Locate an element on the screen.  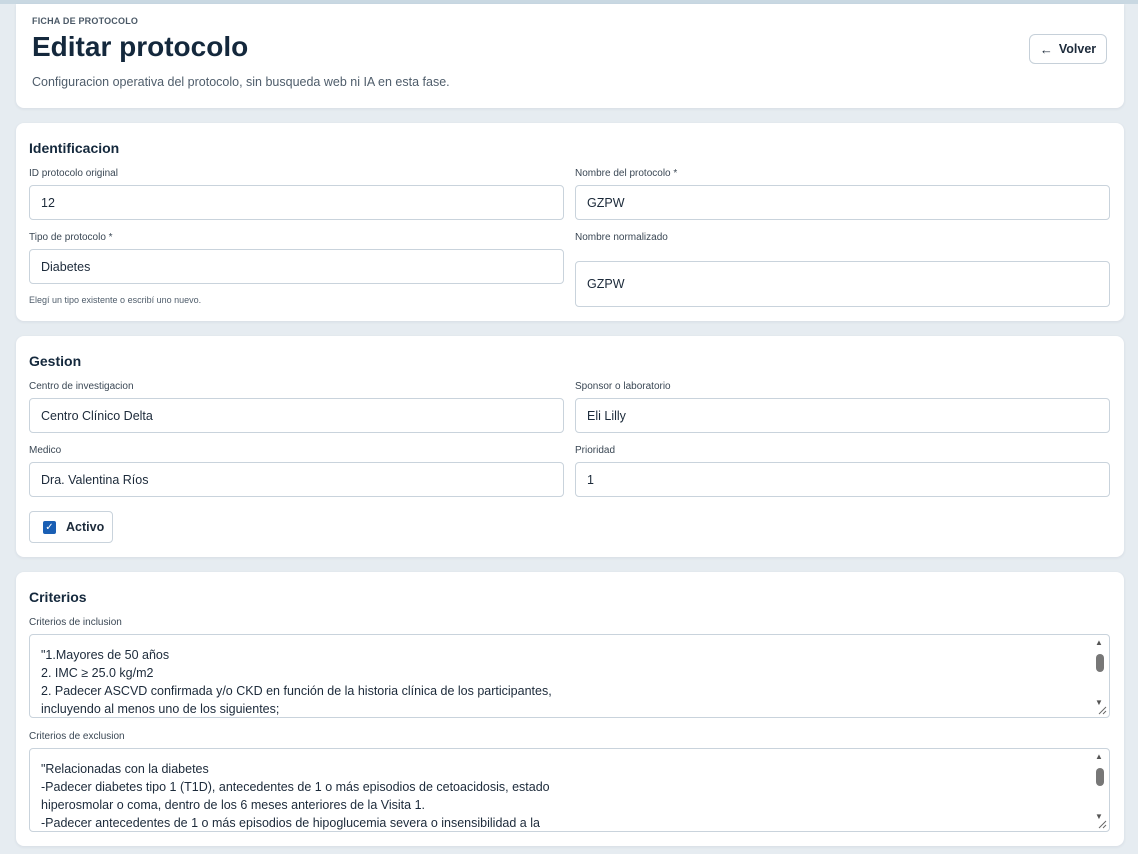
page-eyebrow: FICHA DE PROTOCOLO is located at coordinates (85, 21).